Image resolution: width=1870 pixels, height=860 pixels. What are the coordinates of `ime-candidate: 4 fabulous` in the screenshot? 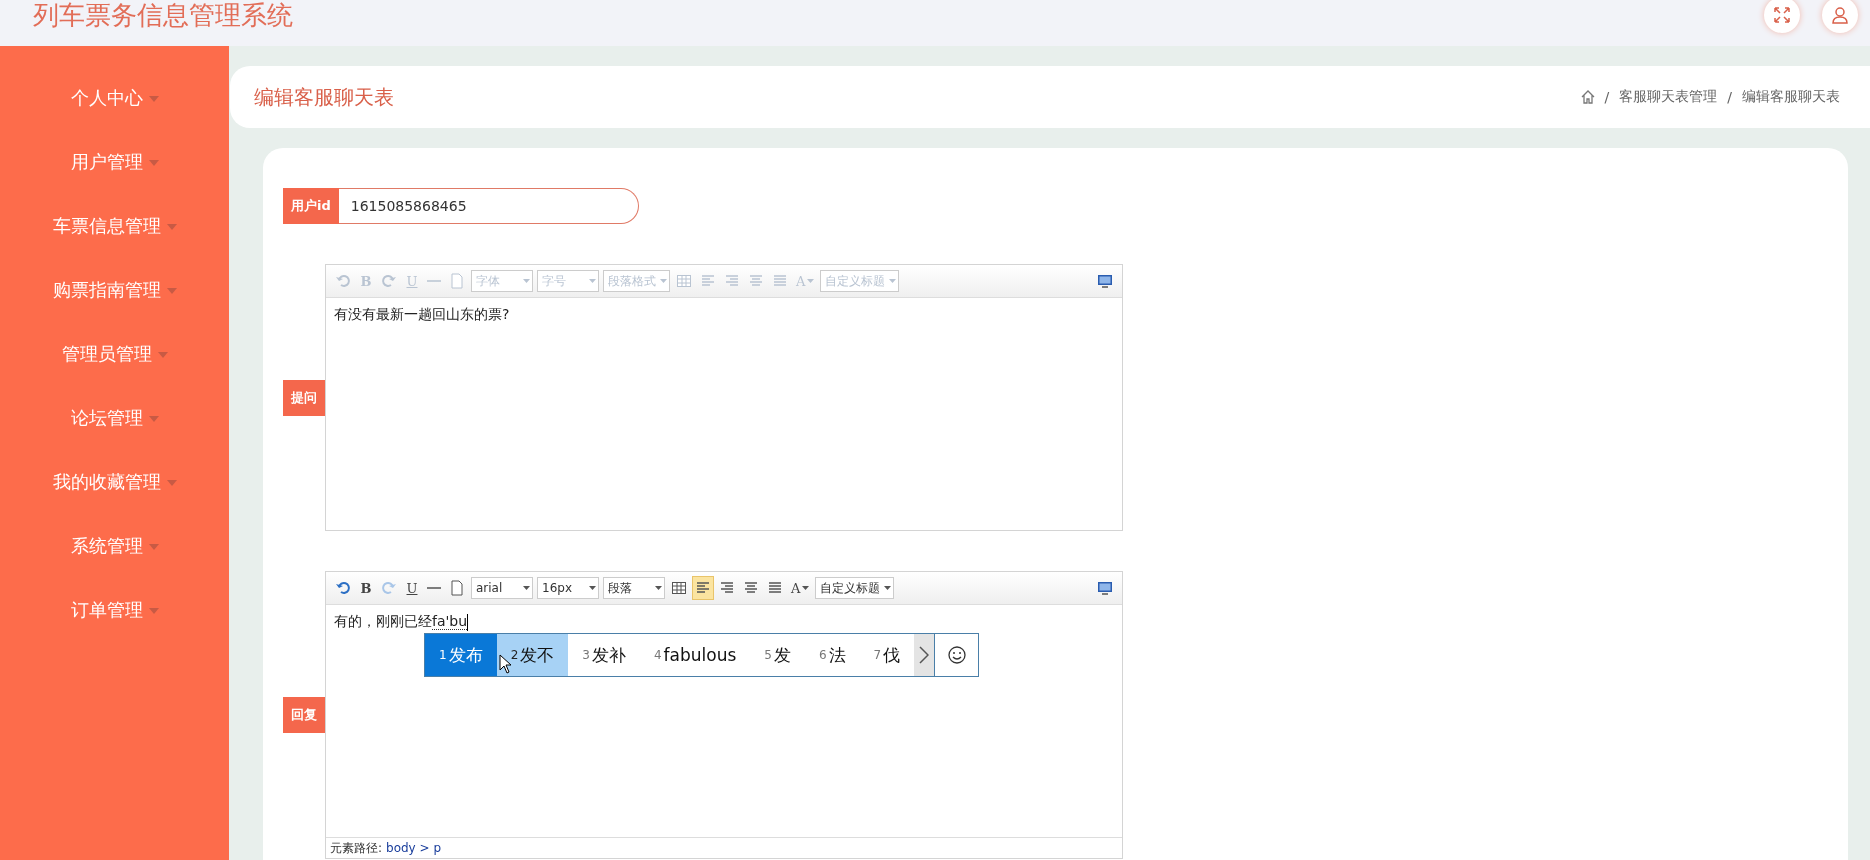 It's located at (695, 655).